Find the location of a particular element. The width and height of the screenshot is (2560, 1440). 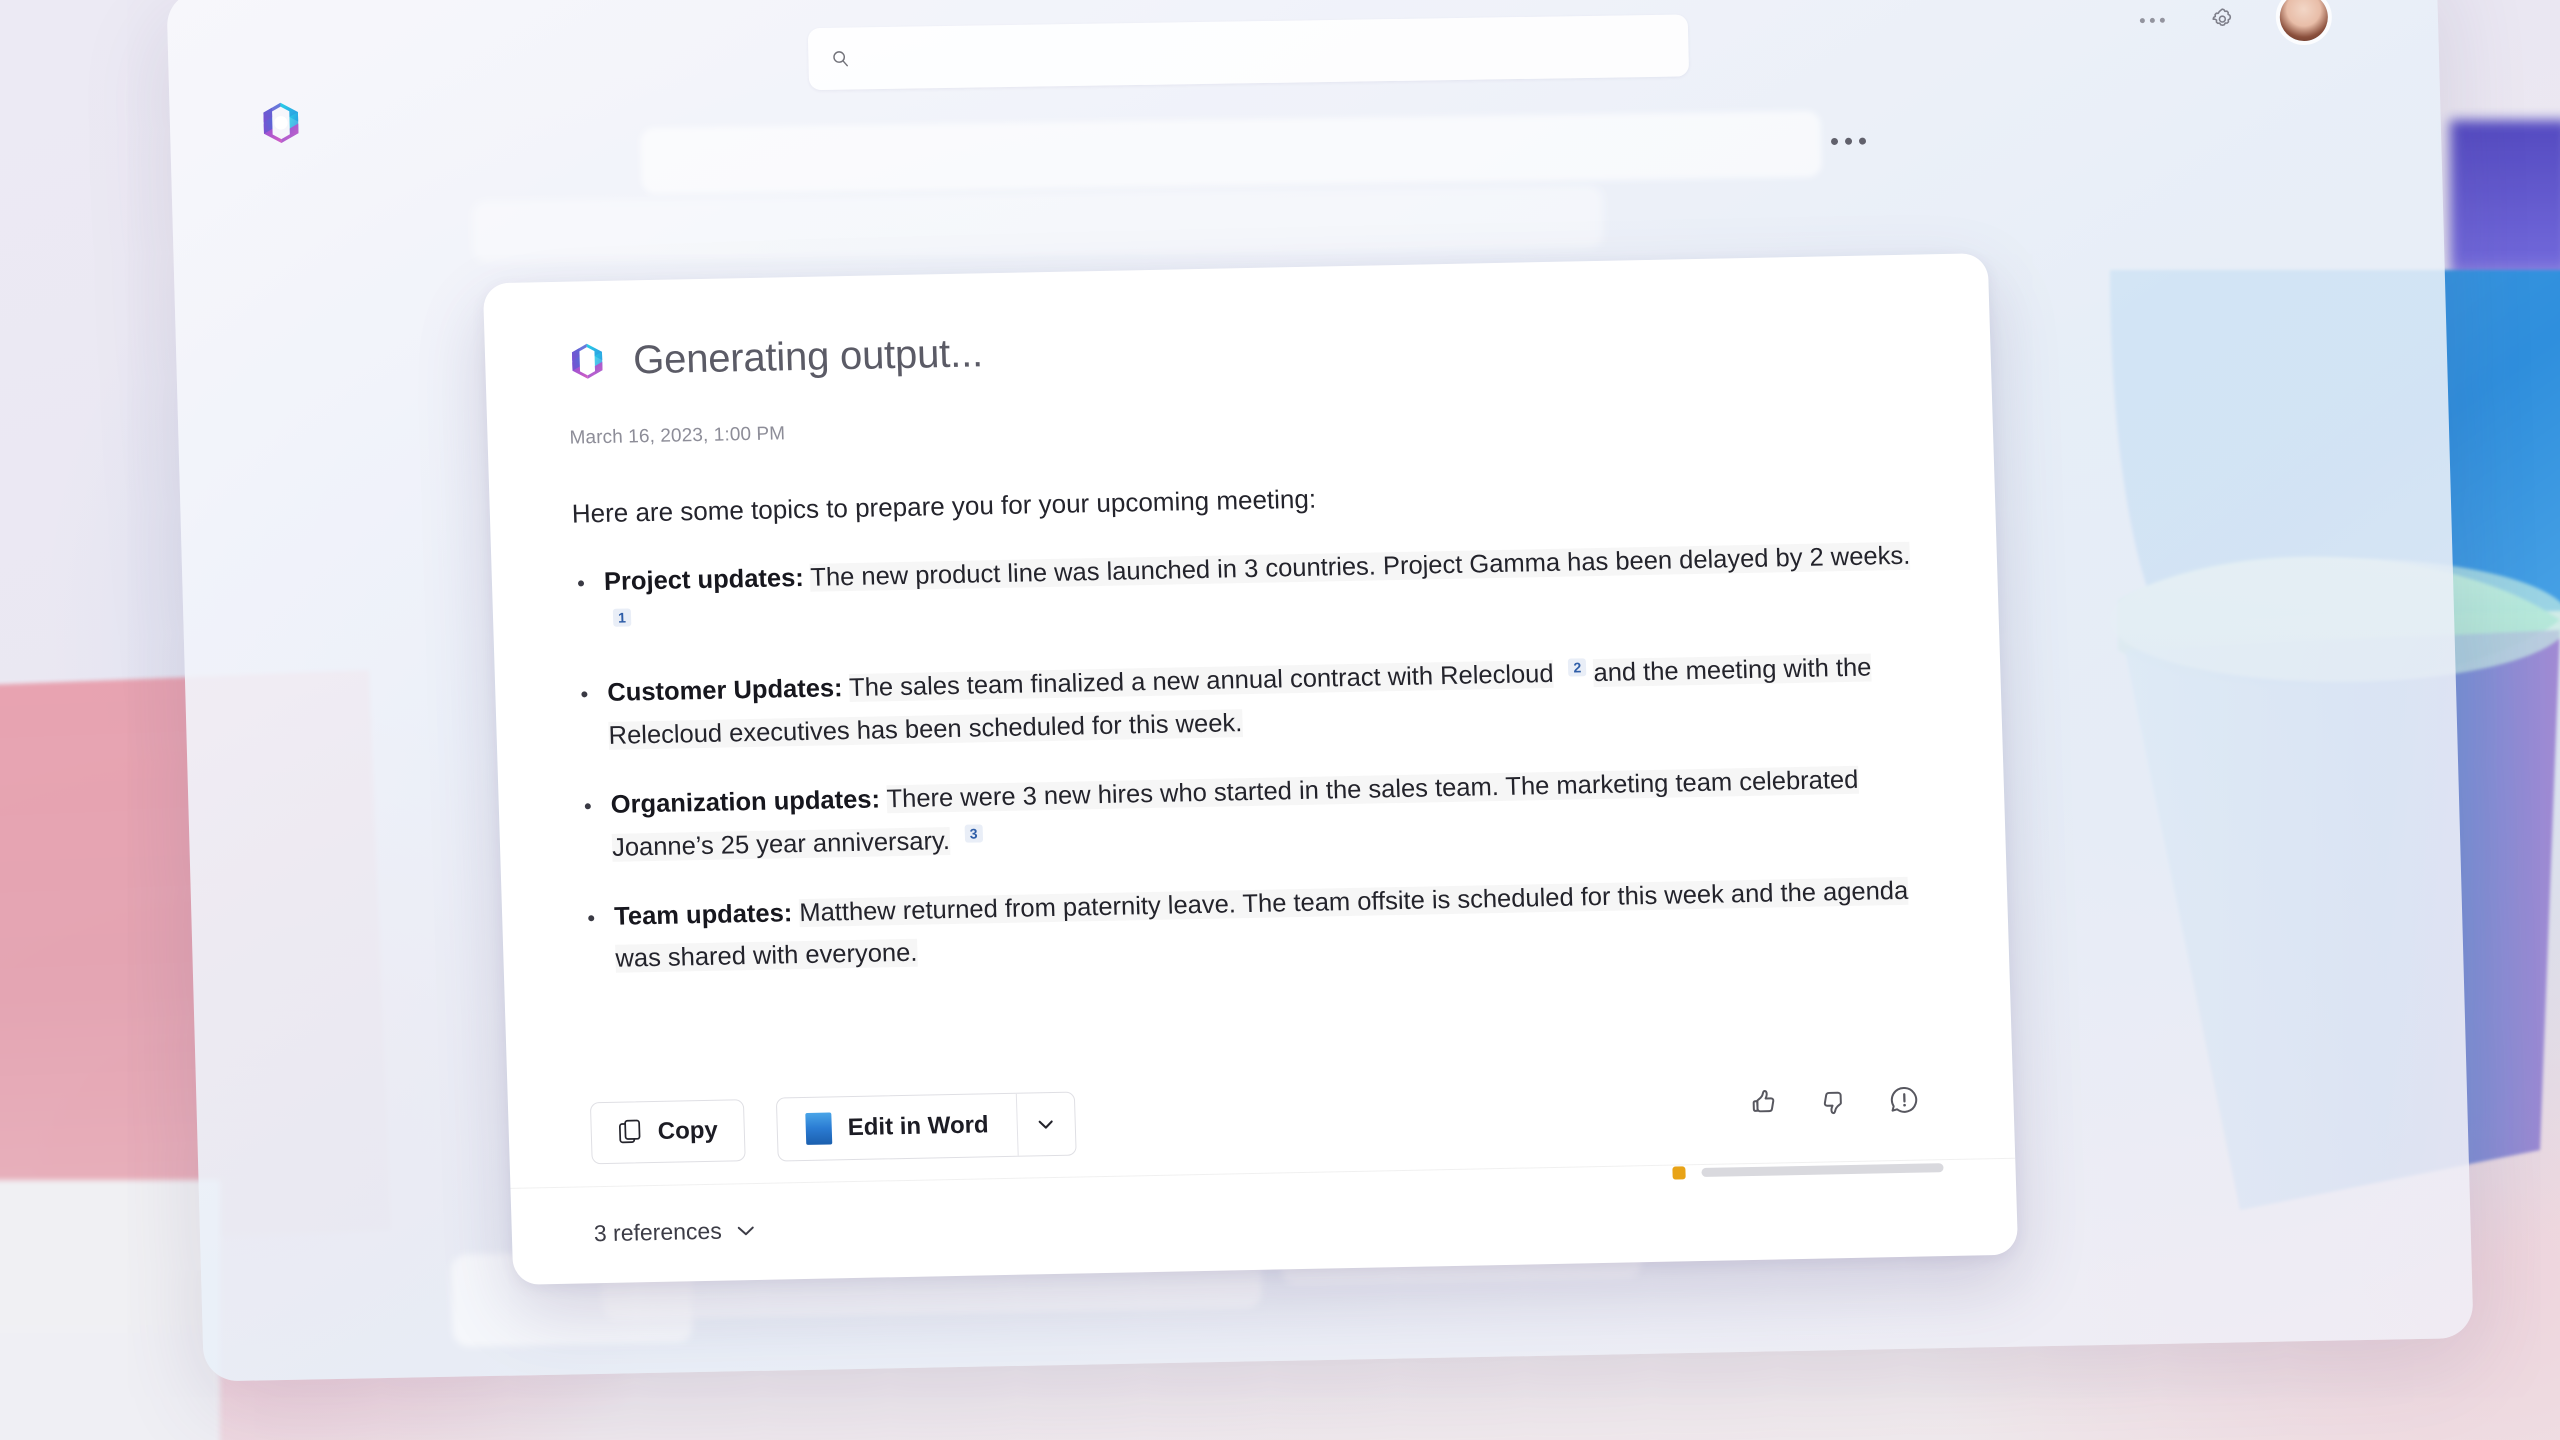

search-icon is located at coordinates (840, 59).